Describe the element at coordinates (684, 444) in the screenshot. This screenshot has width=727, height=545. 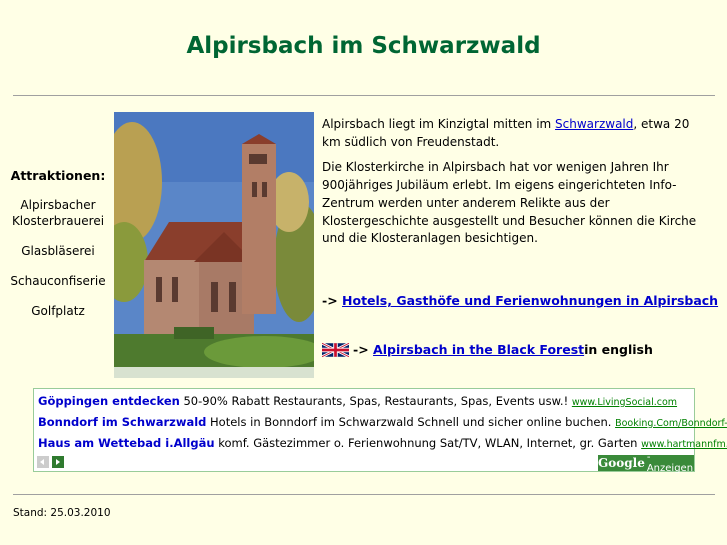
I see `ad-url: www.hartmannfm.de` at that location.